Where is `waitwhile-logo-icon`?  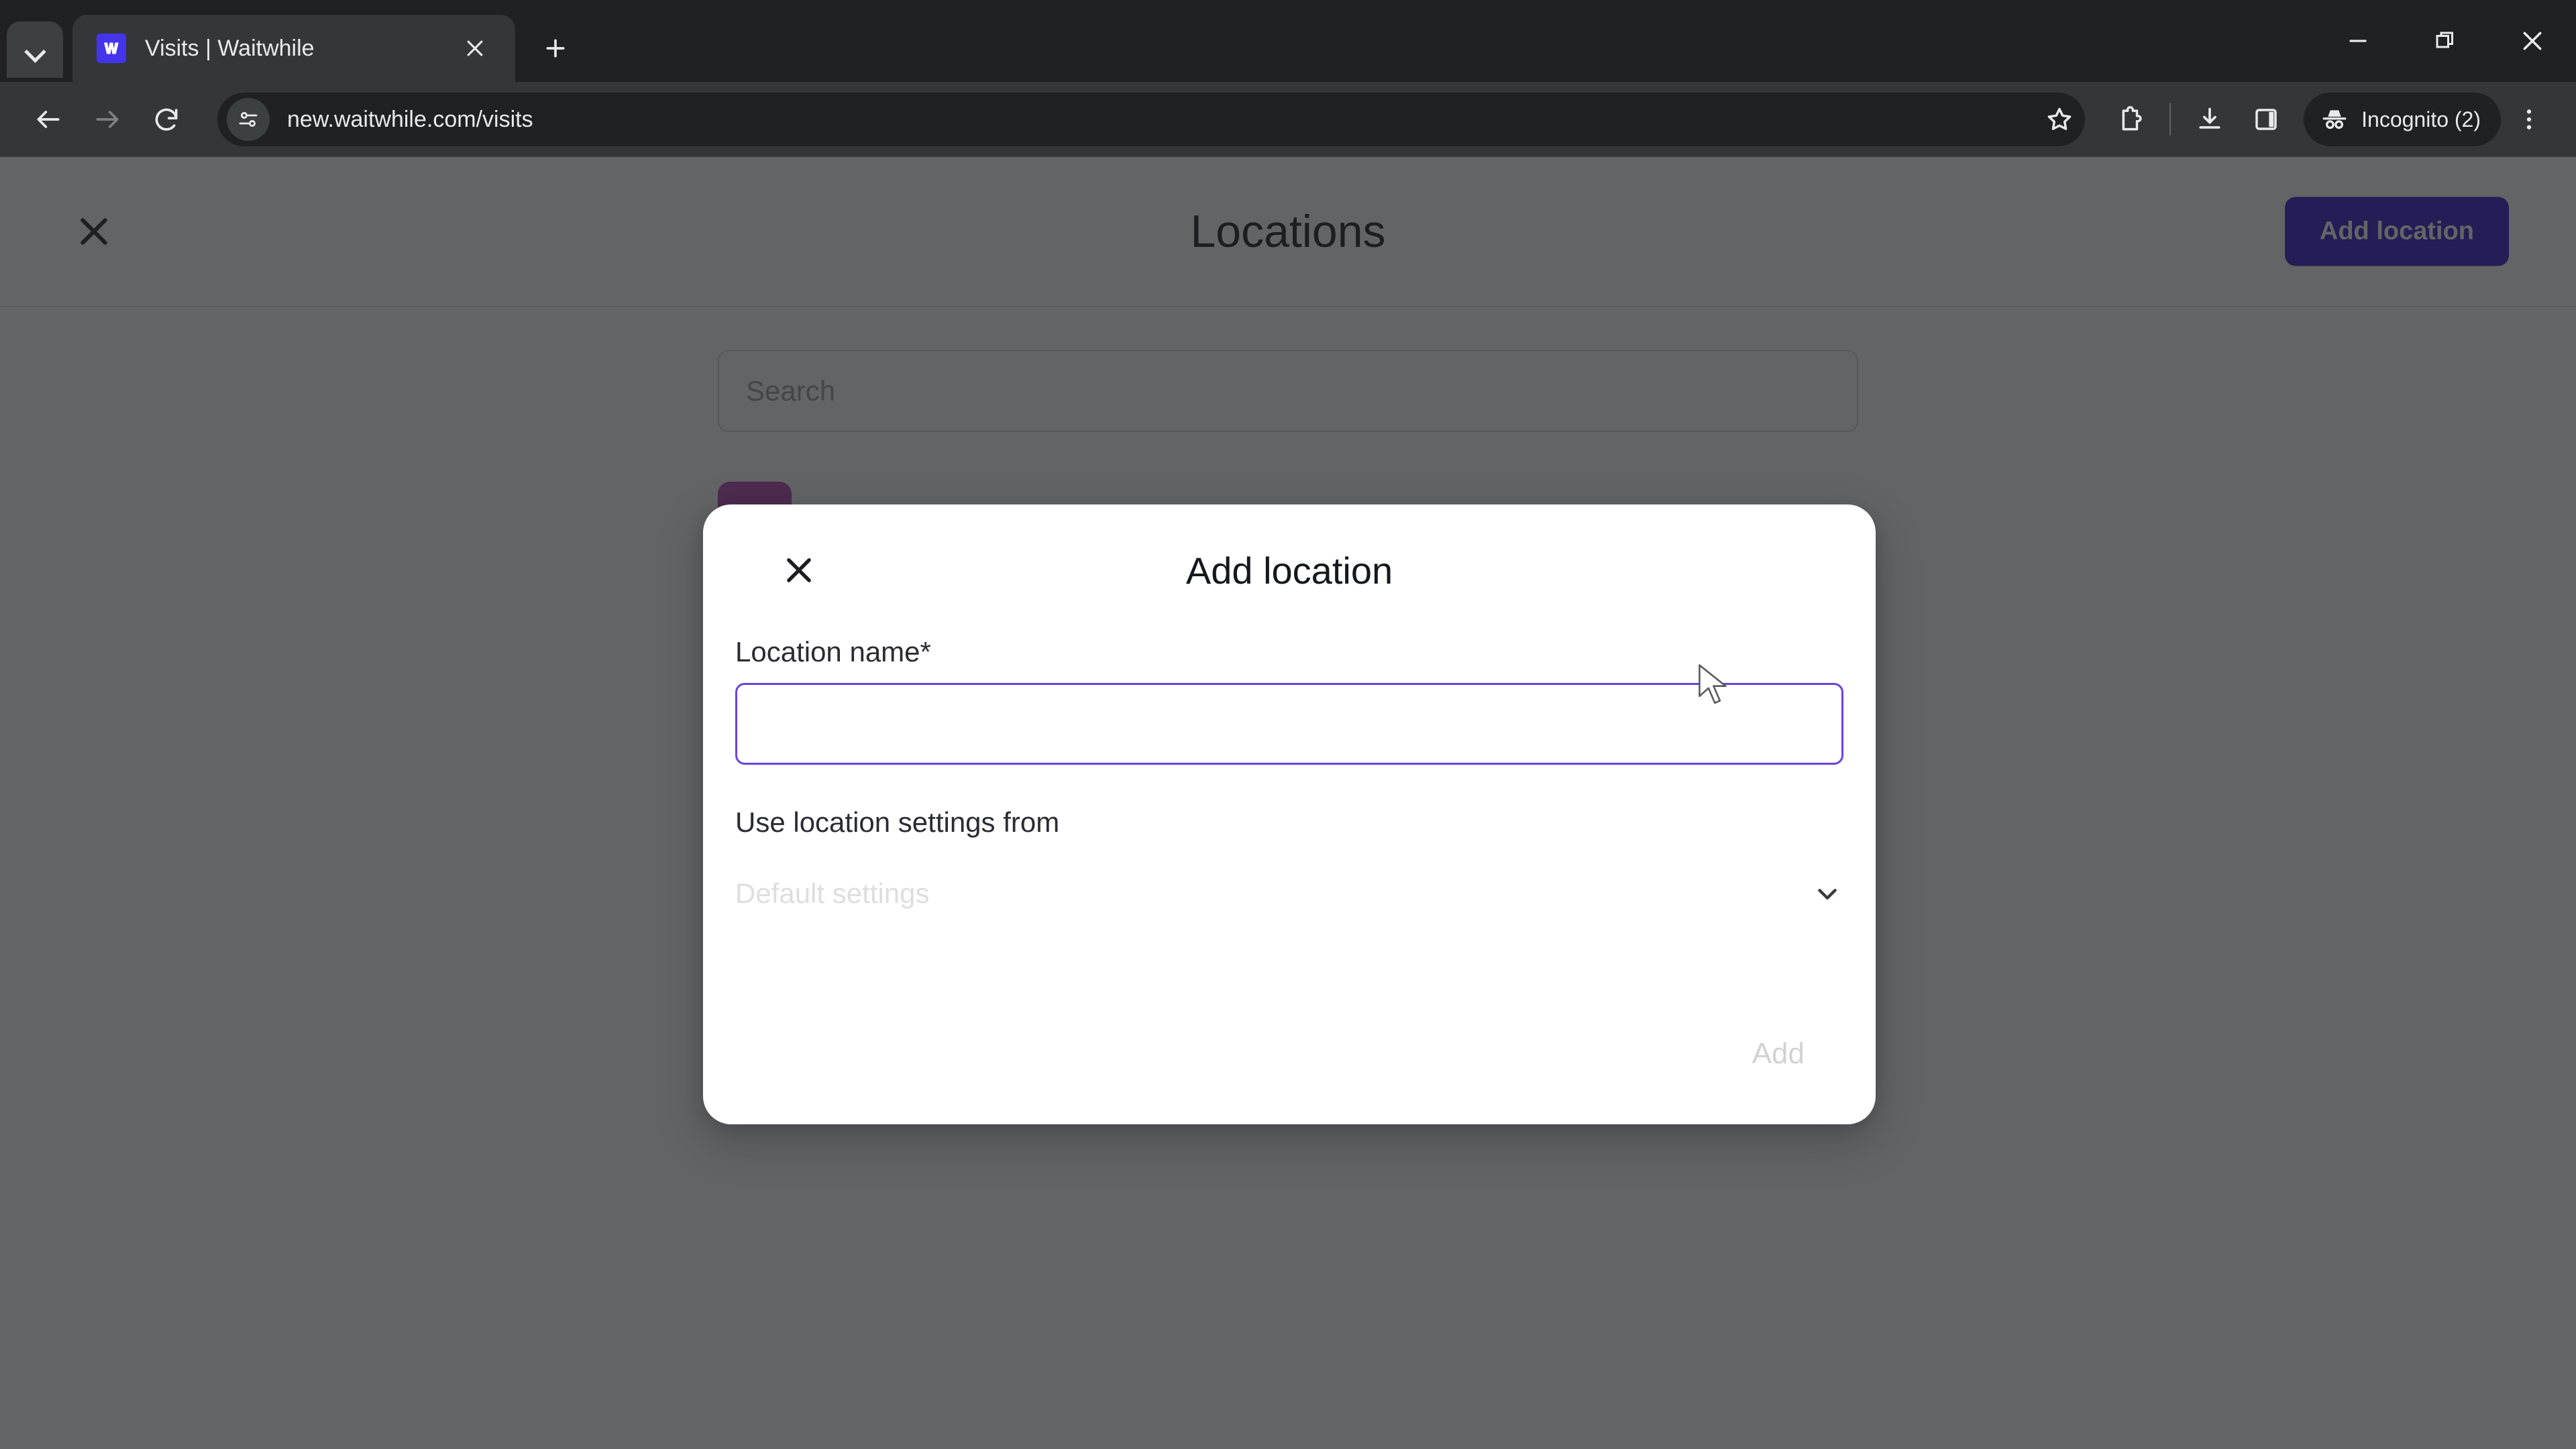
waitwhile-logo-icon is located at coordinates (111, 48).